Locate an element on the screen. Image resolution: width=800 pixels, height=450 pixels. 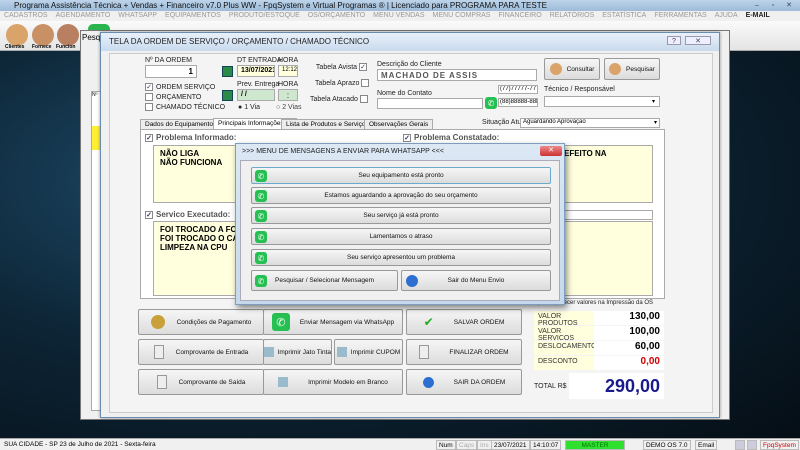
toolbar-fornece-label: Fornece is located at coordinates (41, 47).